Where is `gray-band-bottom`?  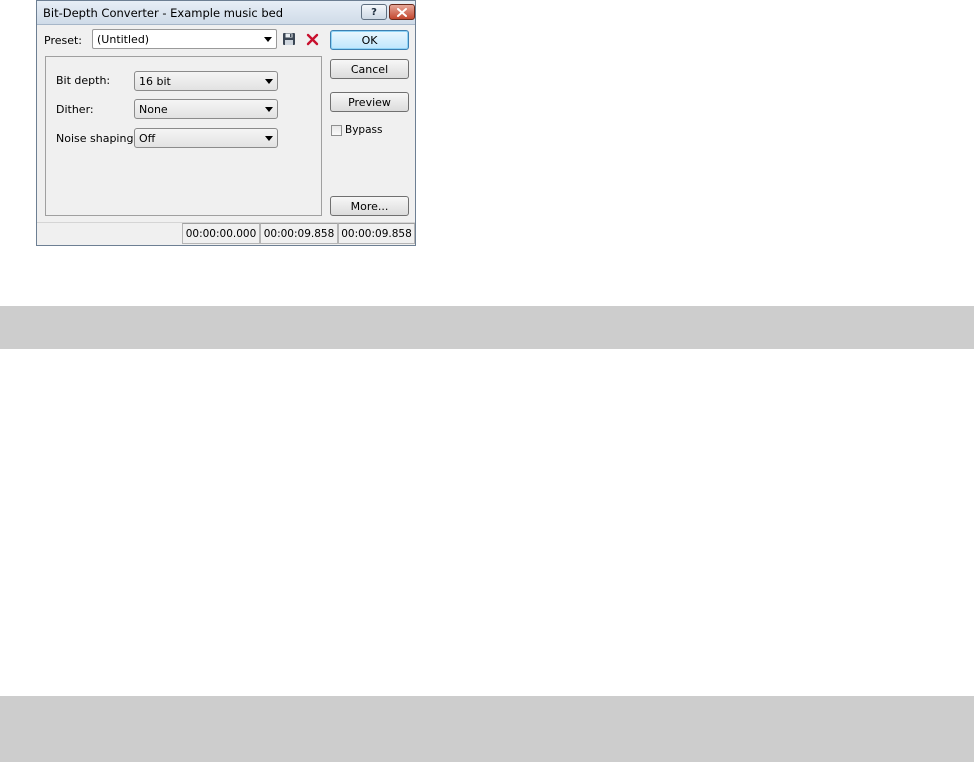
gray-band-bottom is located at coordinates (487, 729).